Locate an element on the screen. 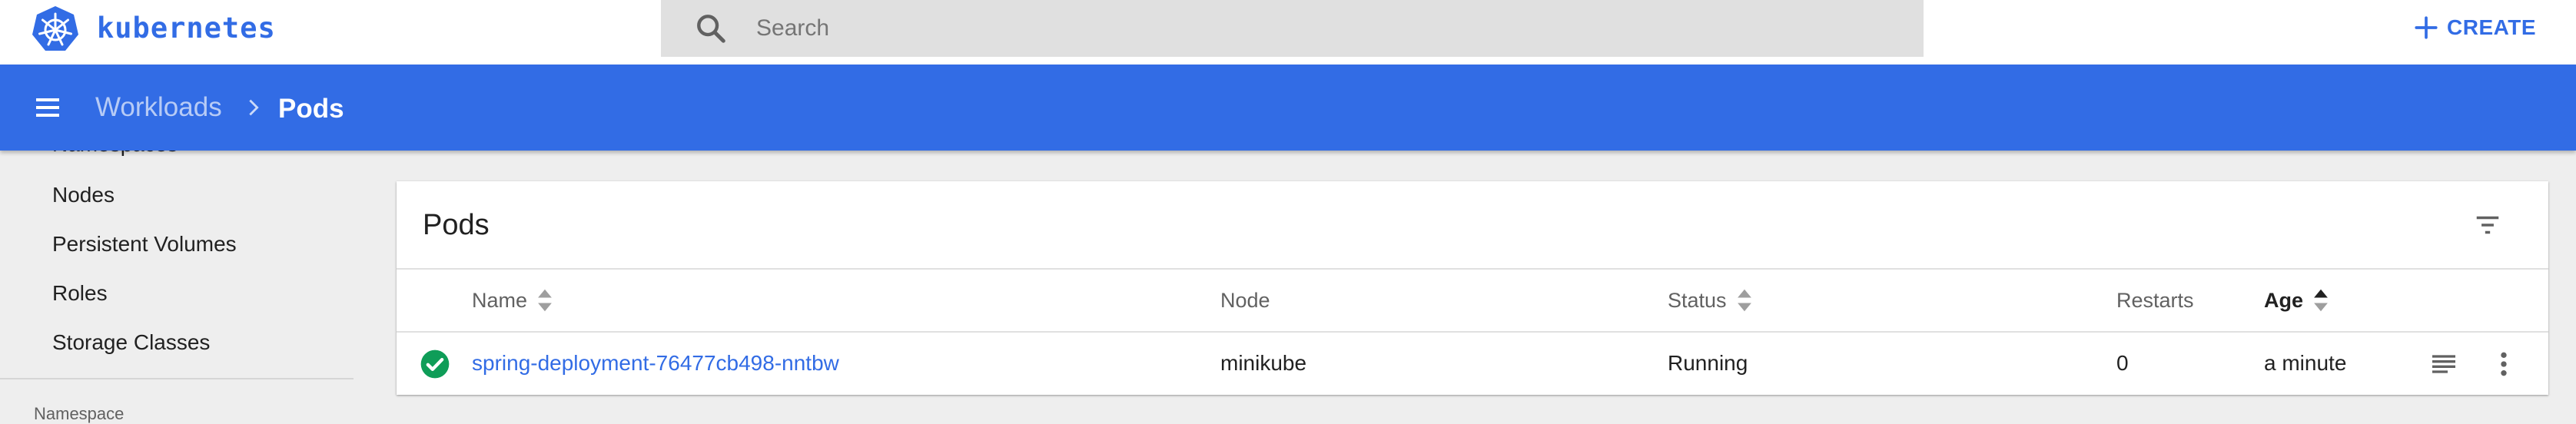  search-input: Search is located at coordinates (792, 28).